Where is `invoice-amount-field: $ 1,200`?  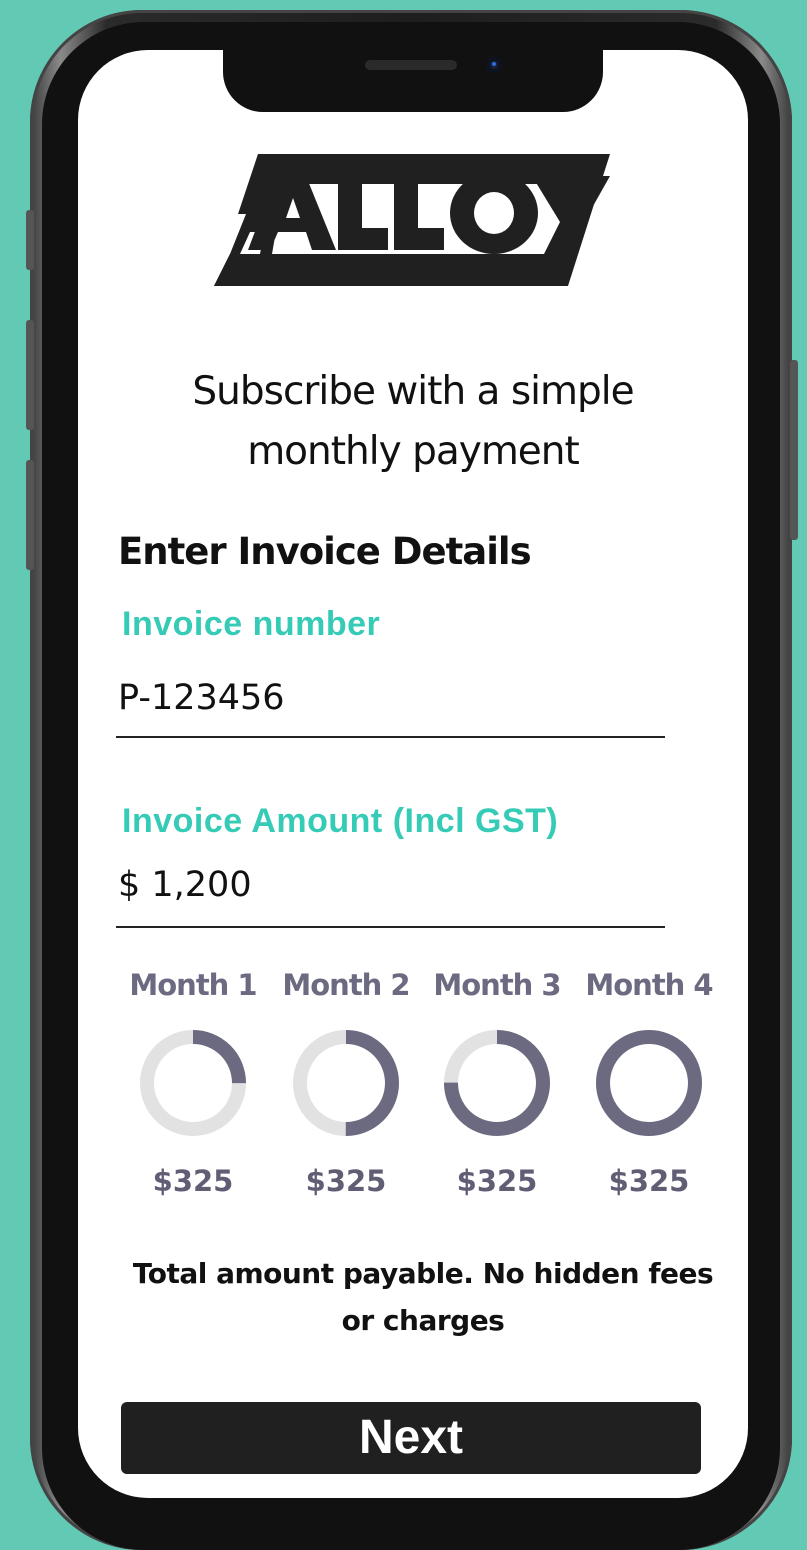 invoice-amount-field: $ 1,200 is located at coordinates (185, 885).